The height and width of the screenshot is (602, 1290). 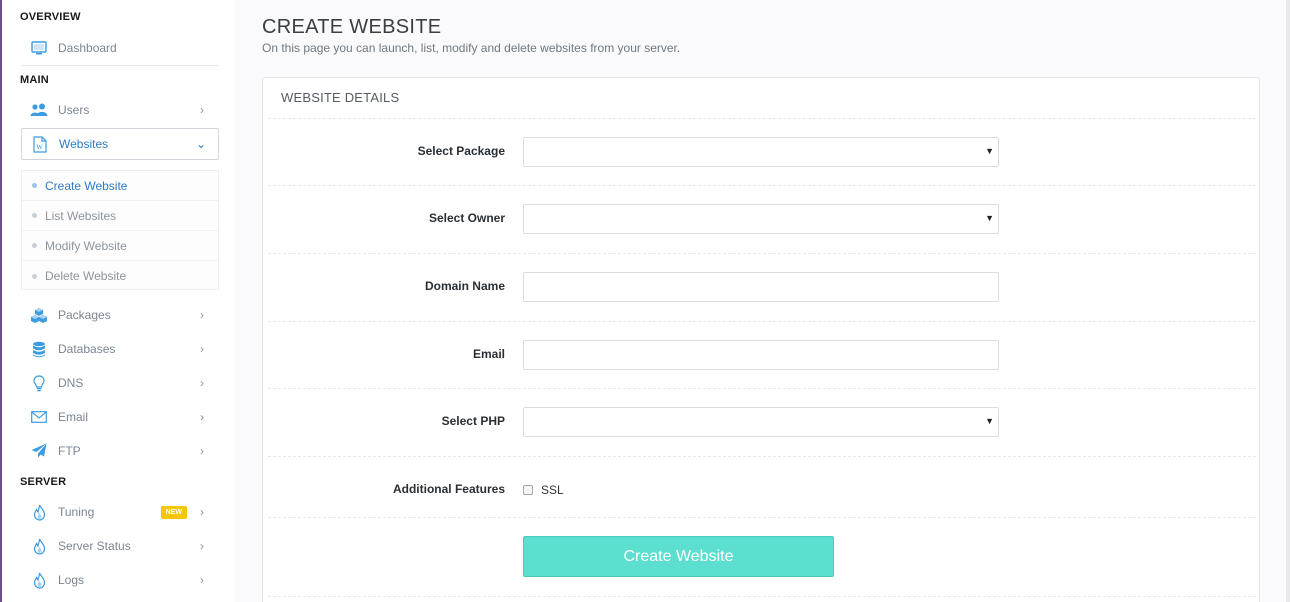 What do you see at coordinates (120, 216) in the screenshot?
I see `submenu-item-list-websites: List Websites` at bounding box center [120, 216].